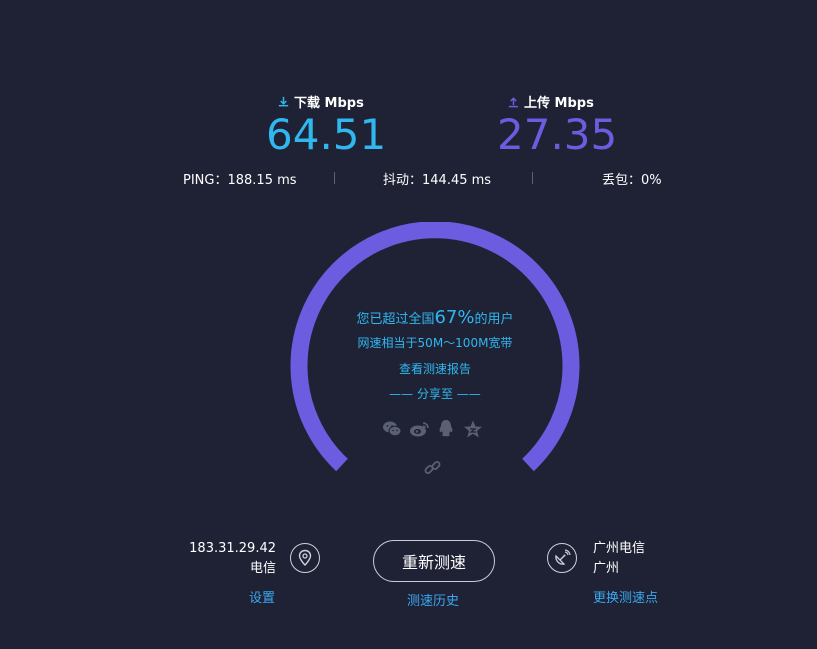 This screenshot has width=817, height=649. What do you see at coordinates (625, 596) in the screenshot?
I see `change-server-link: 更换测速点` at bounding box center [625, 596].